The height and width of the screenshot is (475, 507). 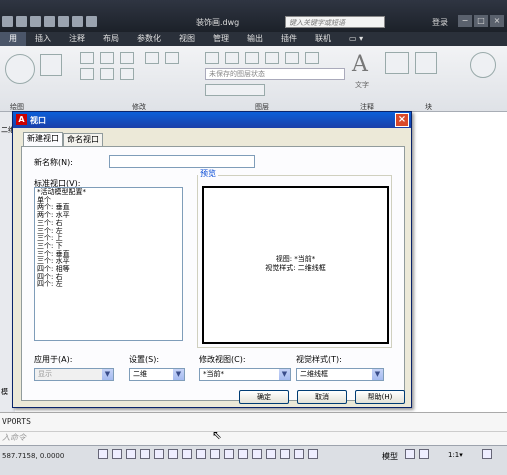 I want to click on saveas-icon, so click(x=35, y=21).